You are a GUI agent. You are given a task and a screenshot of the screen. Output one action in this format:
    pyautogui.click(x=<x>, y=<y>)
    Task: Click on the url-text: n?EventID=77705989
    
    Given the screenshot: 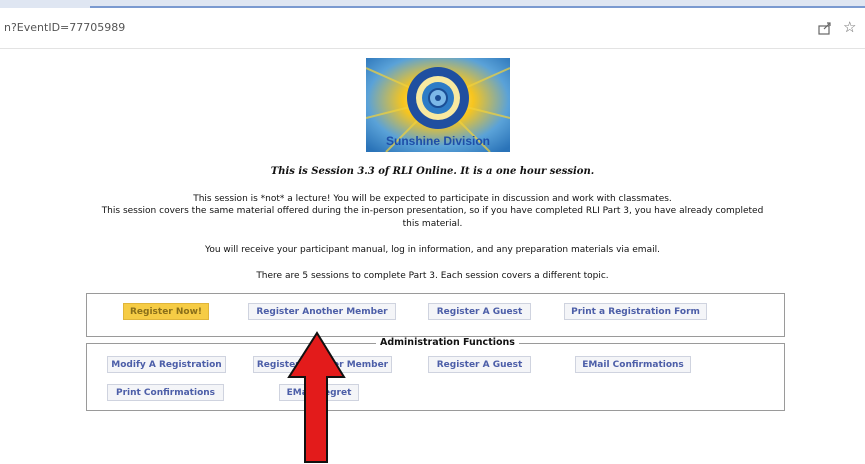 What is the action you would take?
    pyautogui.click(x=64, y=27)
    